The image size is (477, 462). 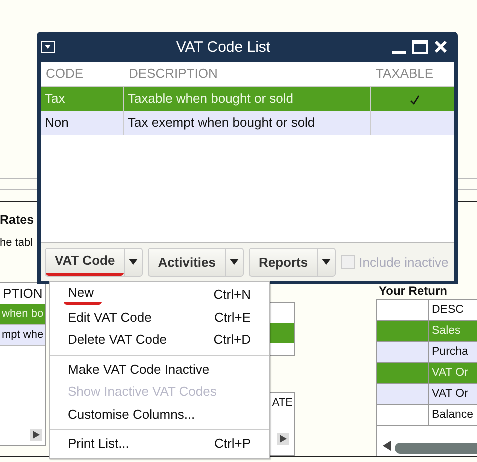 I want to click on column-header: TAXABLE, so click(x=405, y=73).